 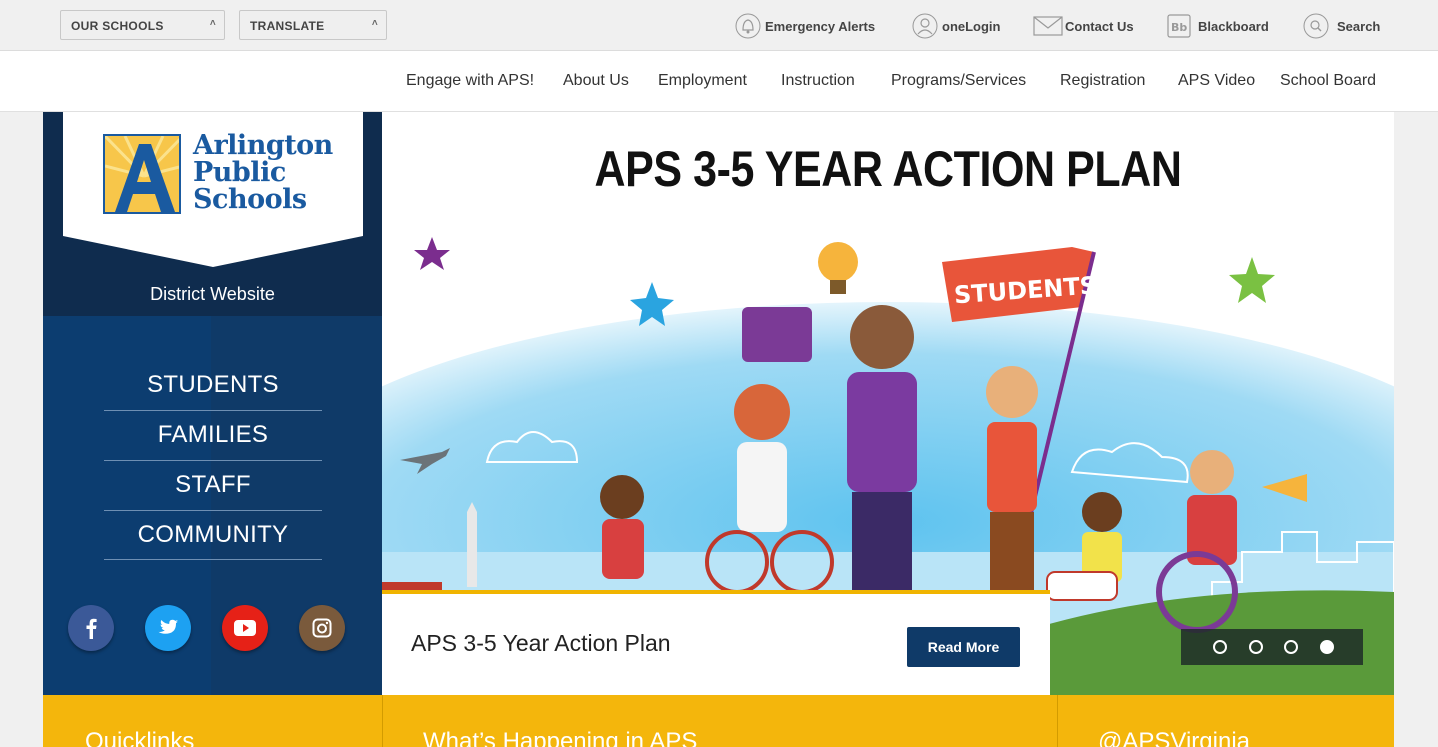 I want to click on twitter-glyph, so click(x=168, y=626).